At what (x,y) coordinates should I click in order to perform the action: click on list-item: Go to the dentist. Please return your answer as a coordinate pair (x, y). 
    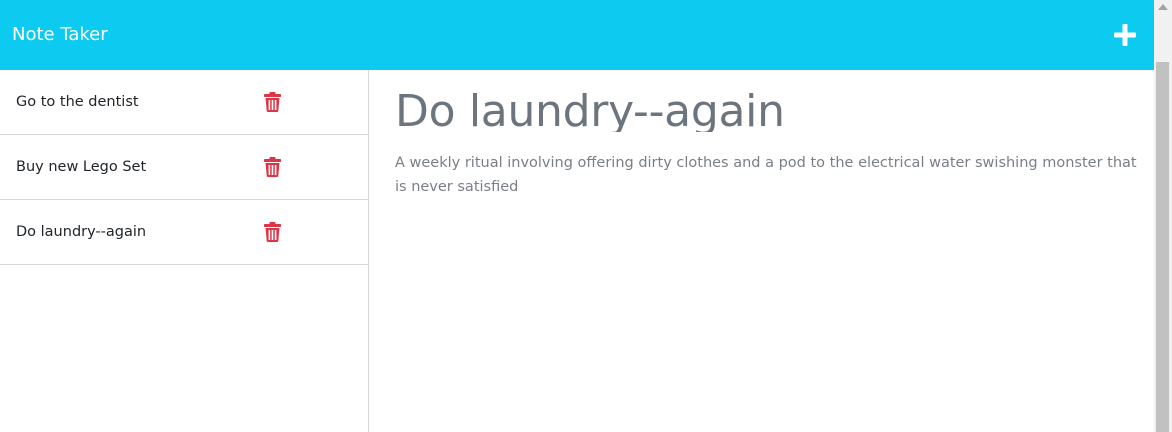
    Looking at the image, I should click on (184, 102).